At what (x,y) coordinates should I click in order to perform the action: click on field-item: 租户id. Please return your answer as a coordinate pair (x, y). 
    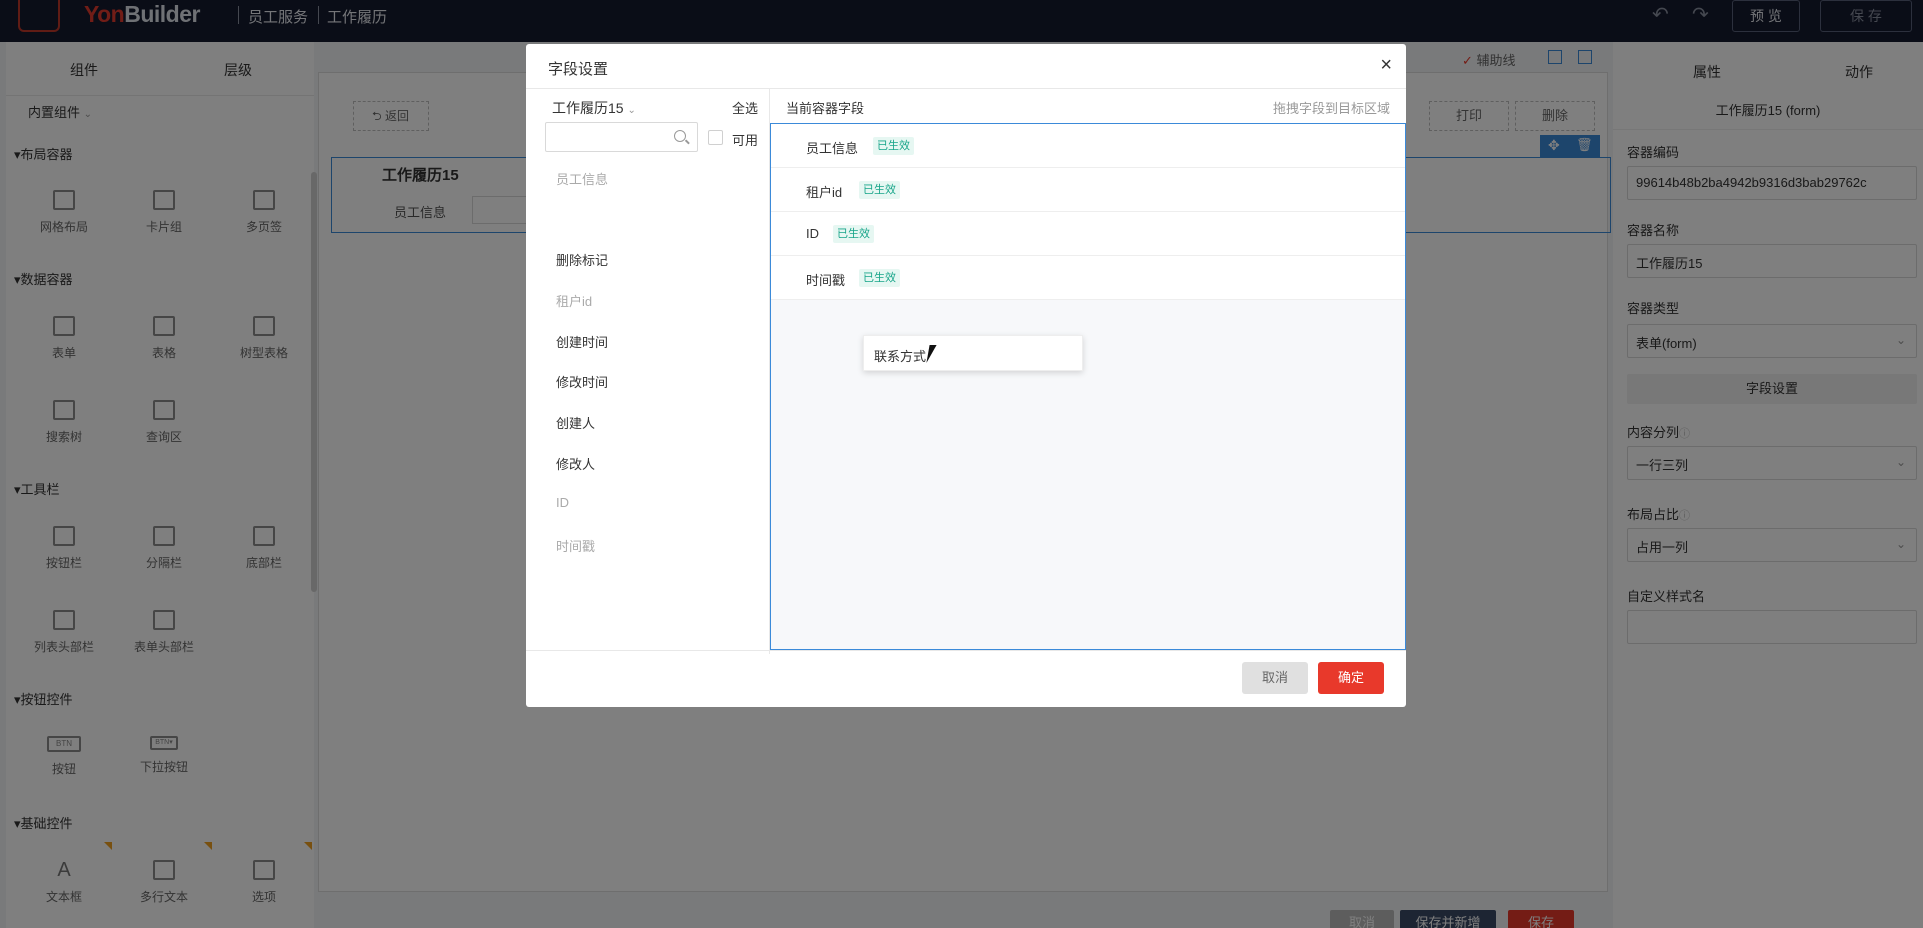
    Looking at the image, I should click on (574, 300).